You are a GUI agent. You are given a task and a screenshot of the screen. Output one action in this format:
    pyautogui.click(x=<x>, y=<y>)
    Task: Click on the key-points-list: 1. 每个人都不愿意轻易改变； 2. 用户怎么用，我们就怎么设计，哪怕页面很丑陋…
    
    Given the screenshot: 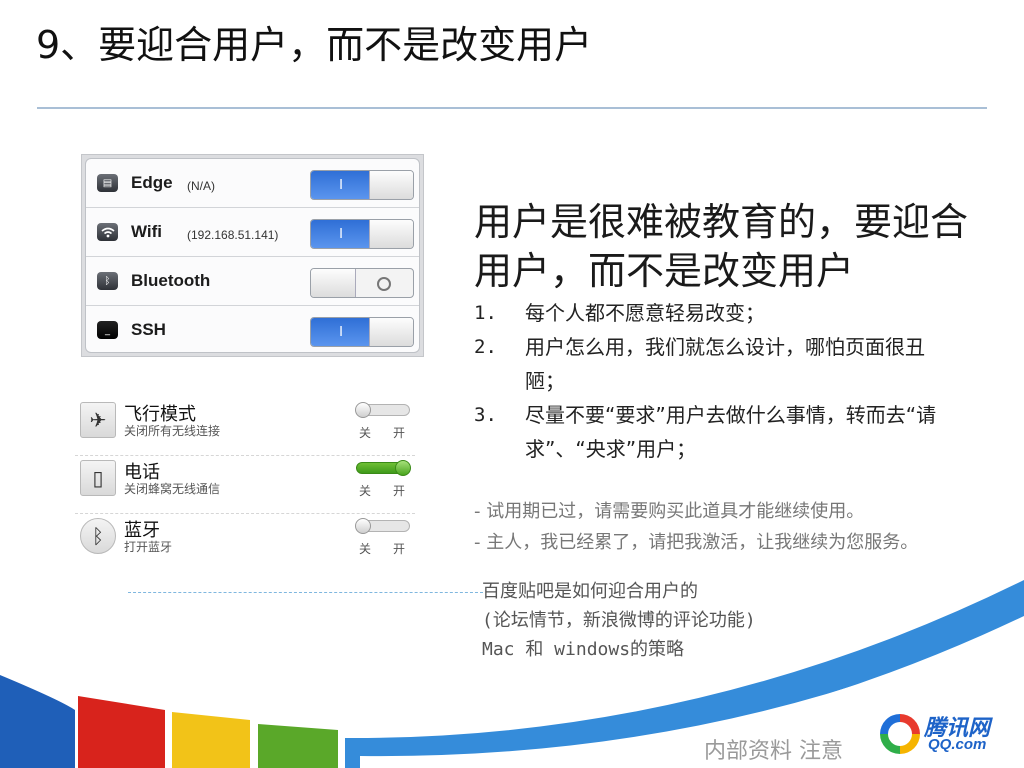 What is the action you would take?
    pyautogui.click(x=714, y=381)
    